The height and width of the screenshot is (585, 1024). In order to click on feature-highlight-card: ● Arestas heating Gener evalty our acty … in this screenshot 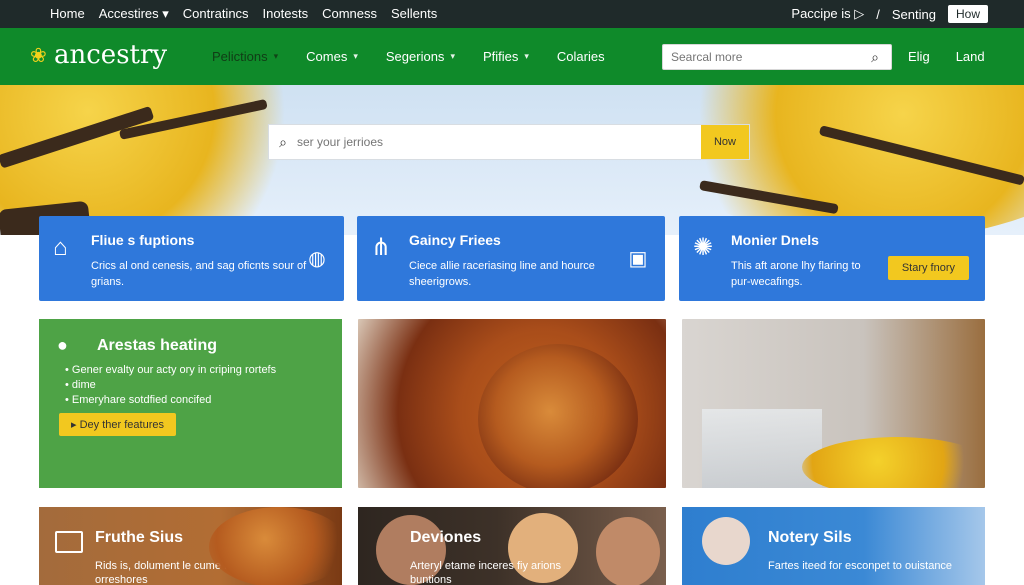, I will do `click(190, 403)`.